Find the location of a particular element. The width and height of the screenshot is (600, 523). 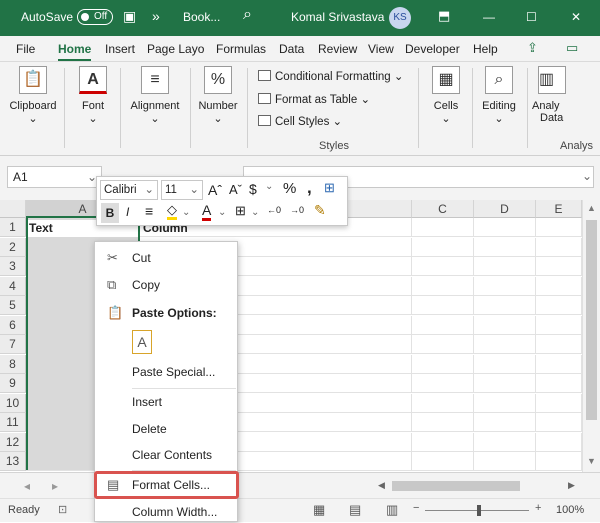

merge-center-icon: ⊞ is located at coordinates (329, 188).